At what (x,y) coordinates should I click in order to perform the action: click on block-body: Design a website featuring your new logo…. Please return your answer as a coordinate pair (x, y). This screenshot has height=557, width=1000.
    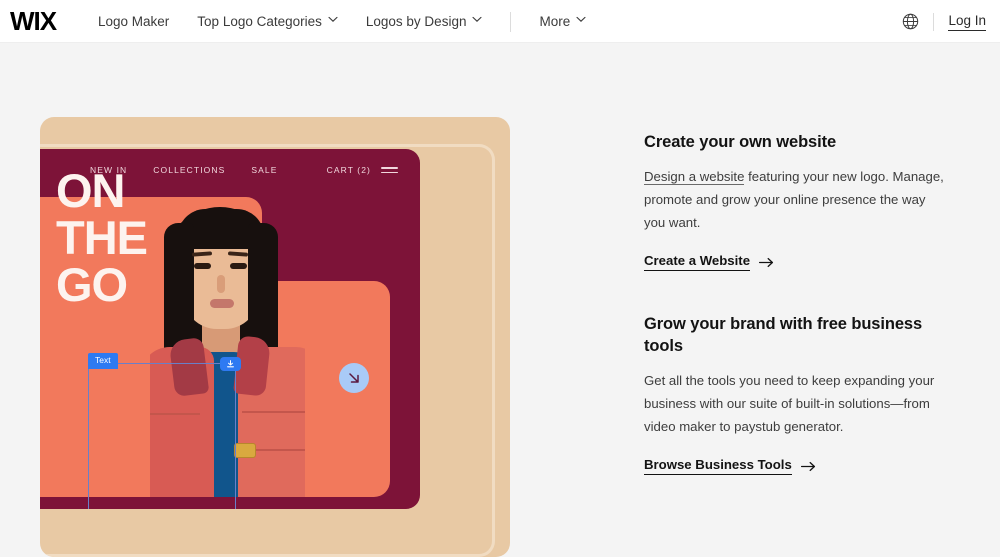
    Looking at the image, I should click on (794, 199).